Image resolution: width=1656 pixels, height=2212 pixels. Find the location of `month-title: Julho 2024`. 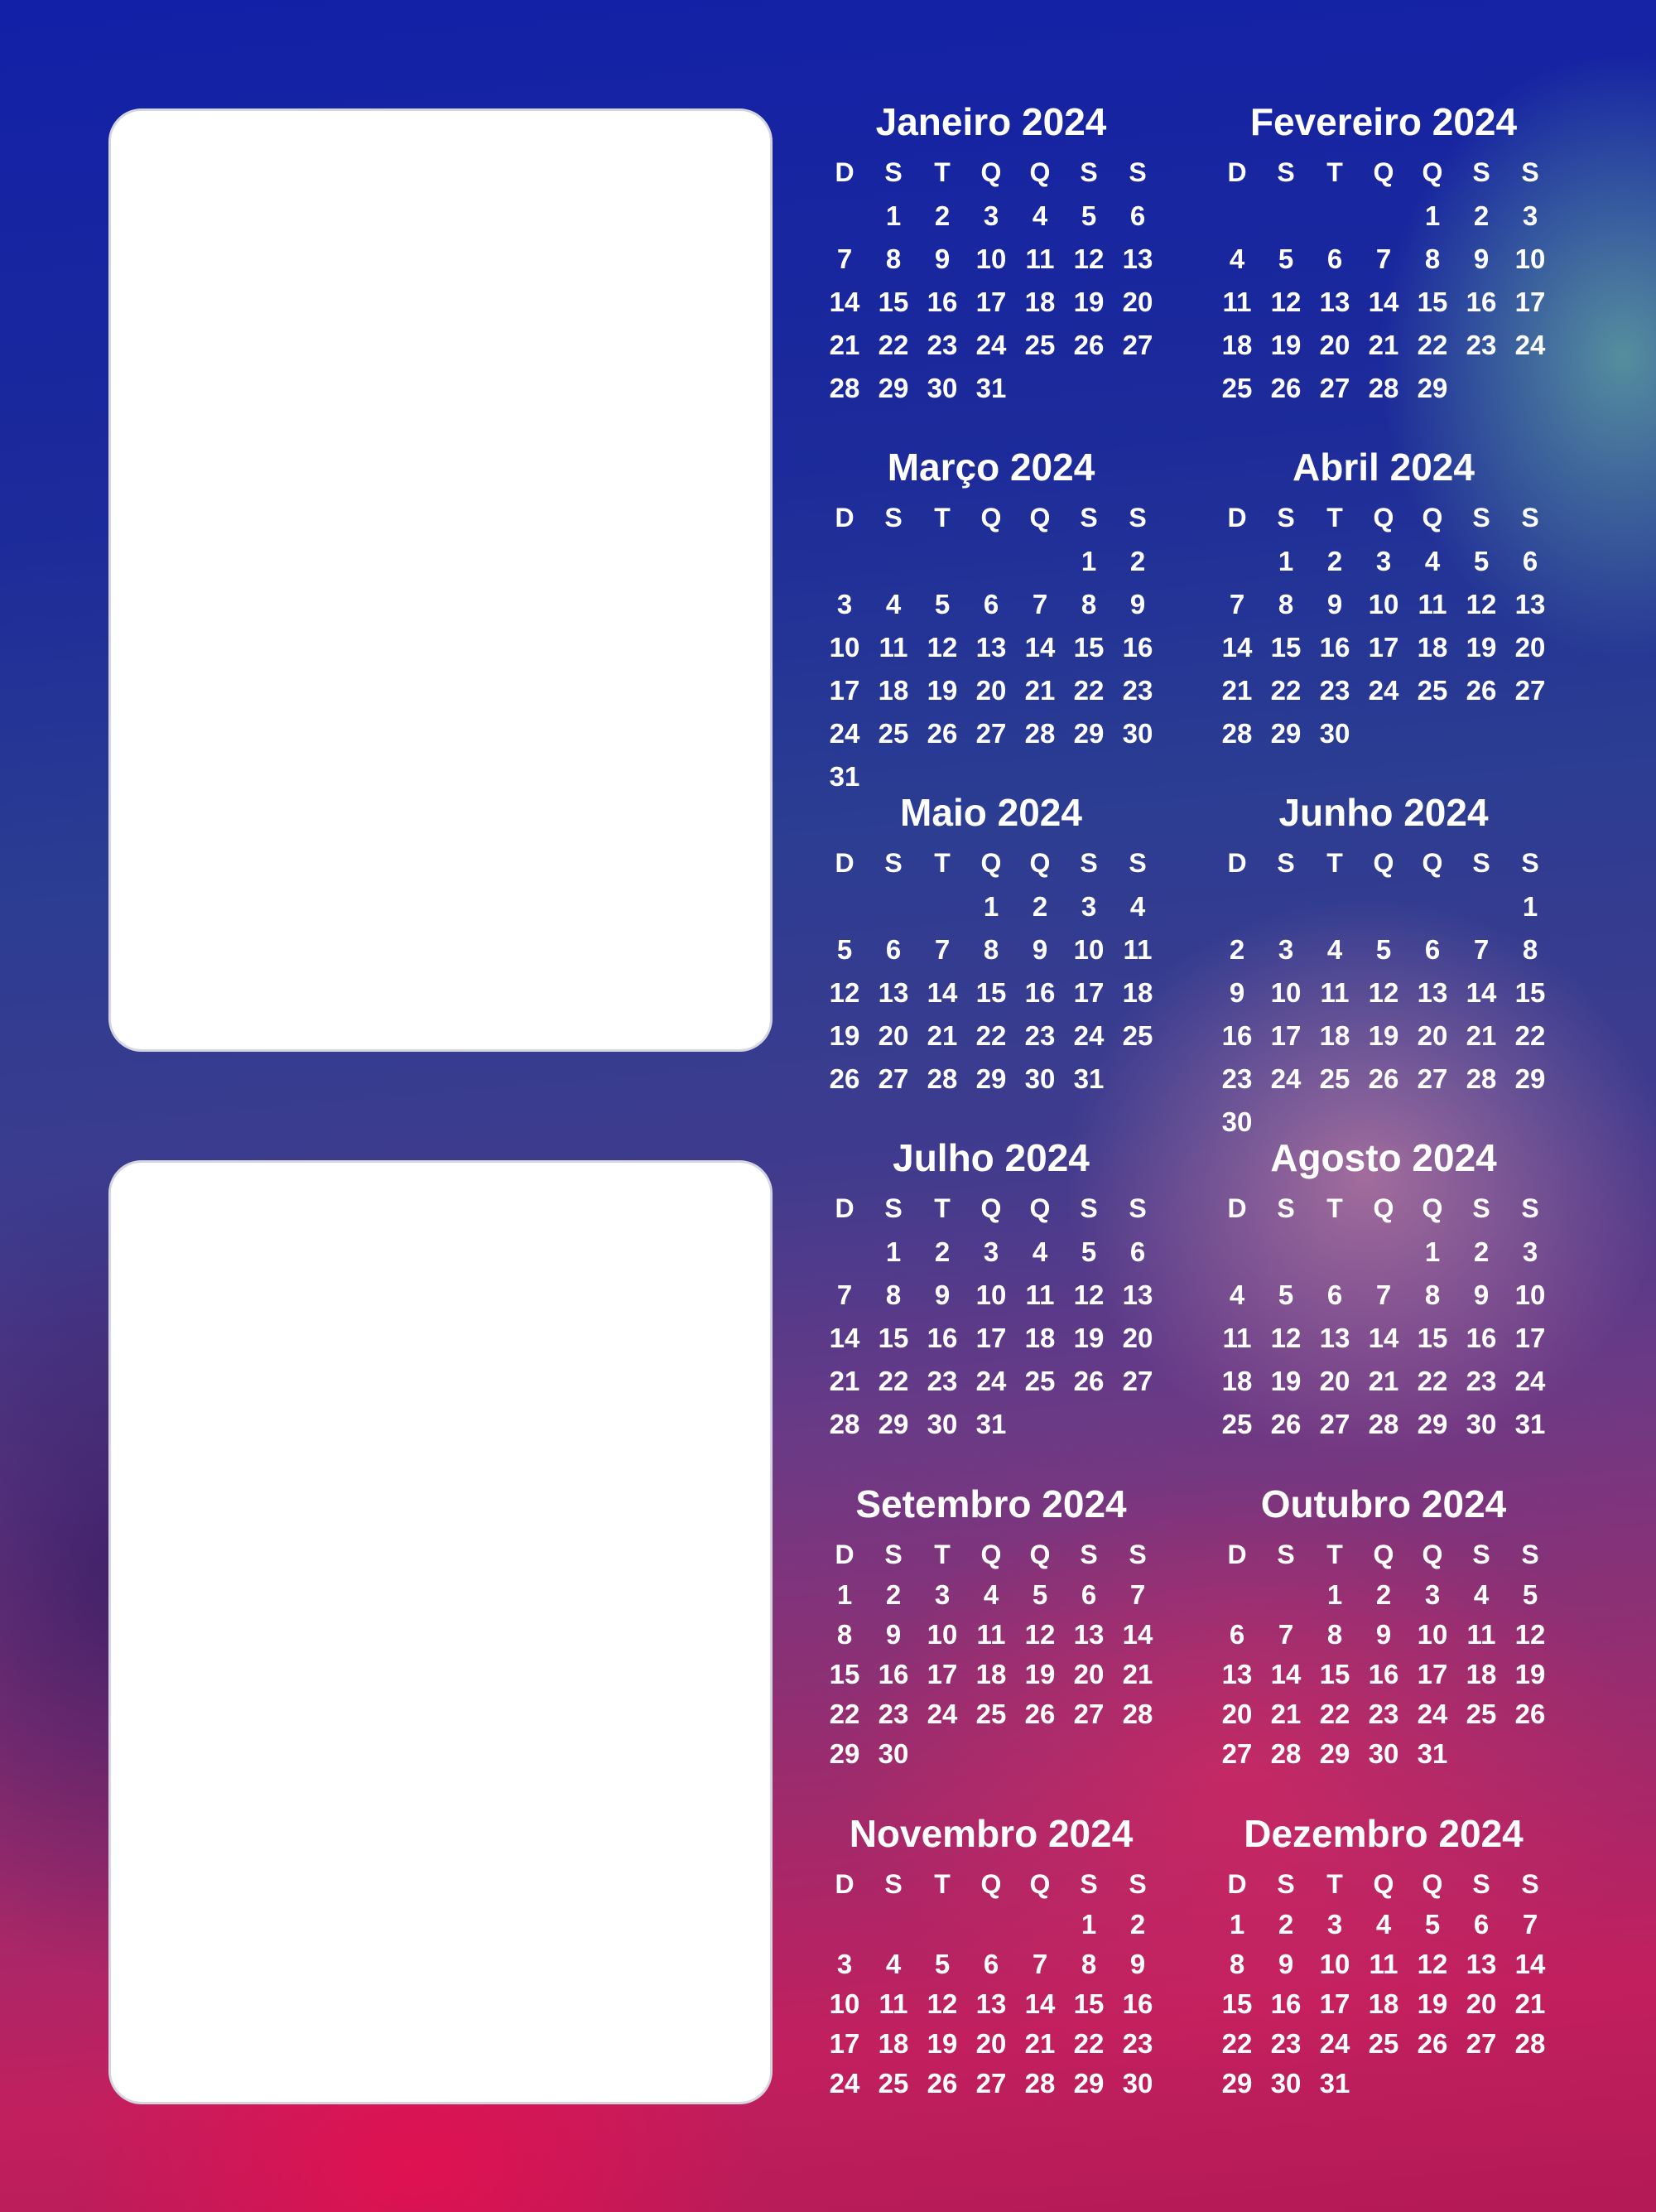

month-title: Julho 2024 is located at coordinates (991, 1157).